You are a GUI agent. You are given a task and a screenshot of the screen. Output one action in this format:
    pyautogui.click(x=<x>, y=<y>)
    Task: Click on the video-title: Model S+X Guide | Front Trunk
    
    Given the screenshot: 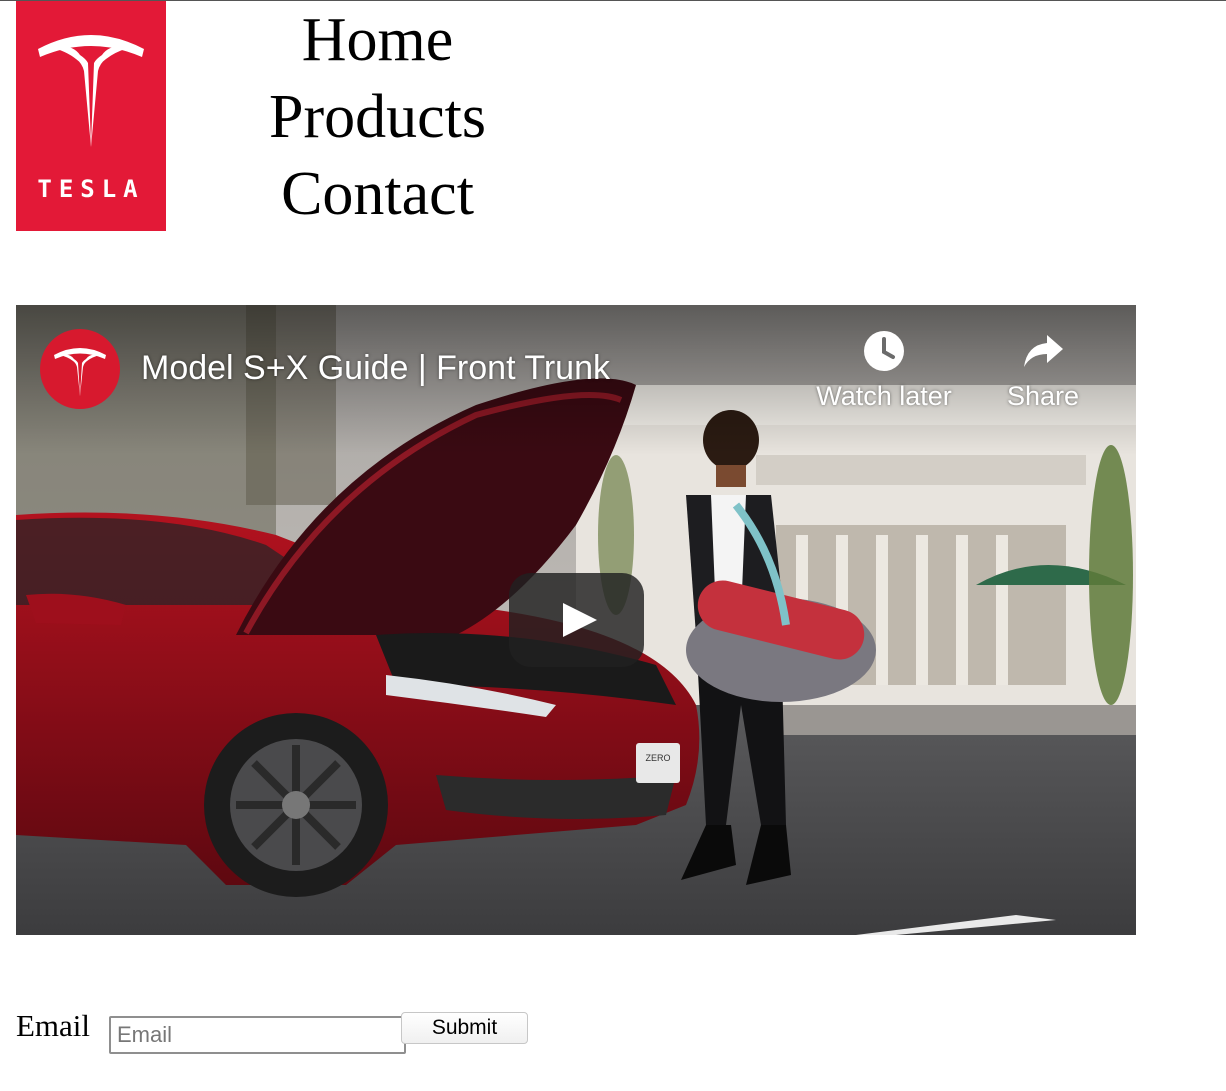 What is the action you would take?
    pyautogui.click(x=375, y=368)
    